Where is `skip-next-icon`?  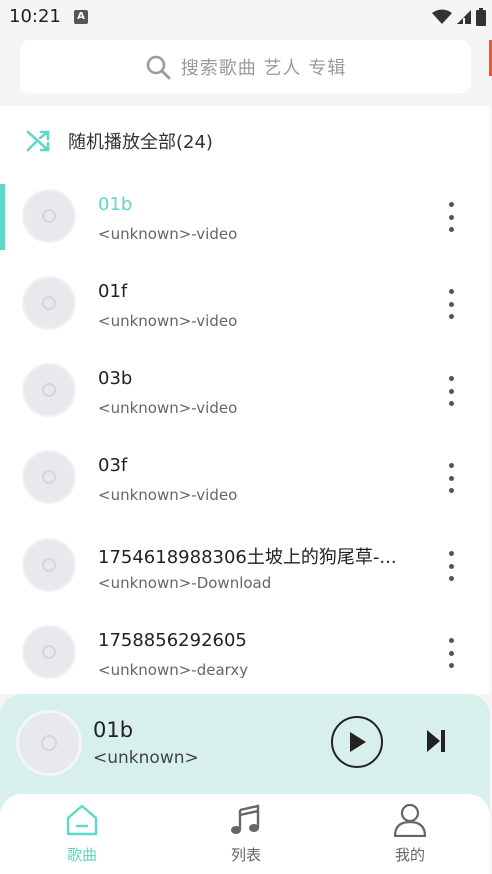 skip-next-icon is located at coordinates (436, 741).